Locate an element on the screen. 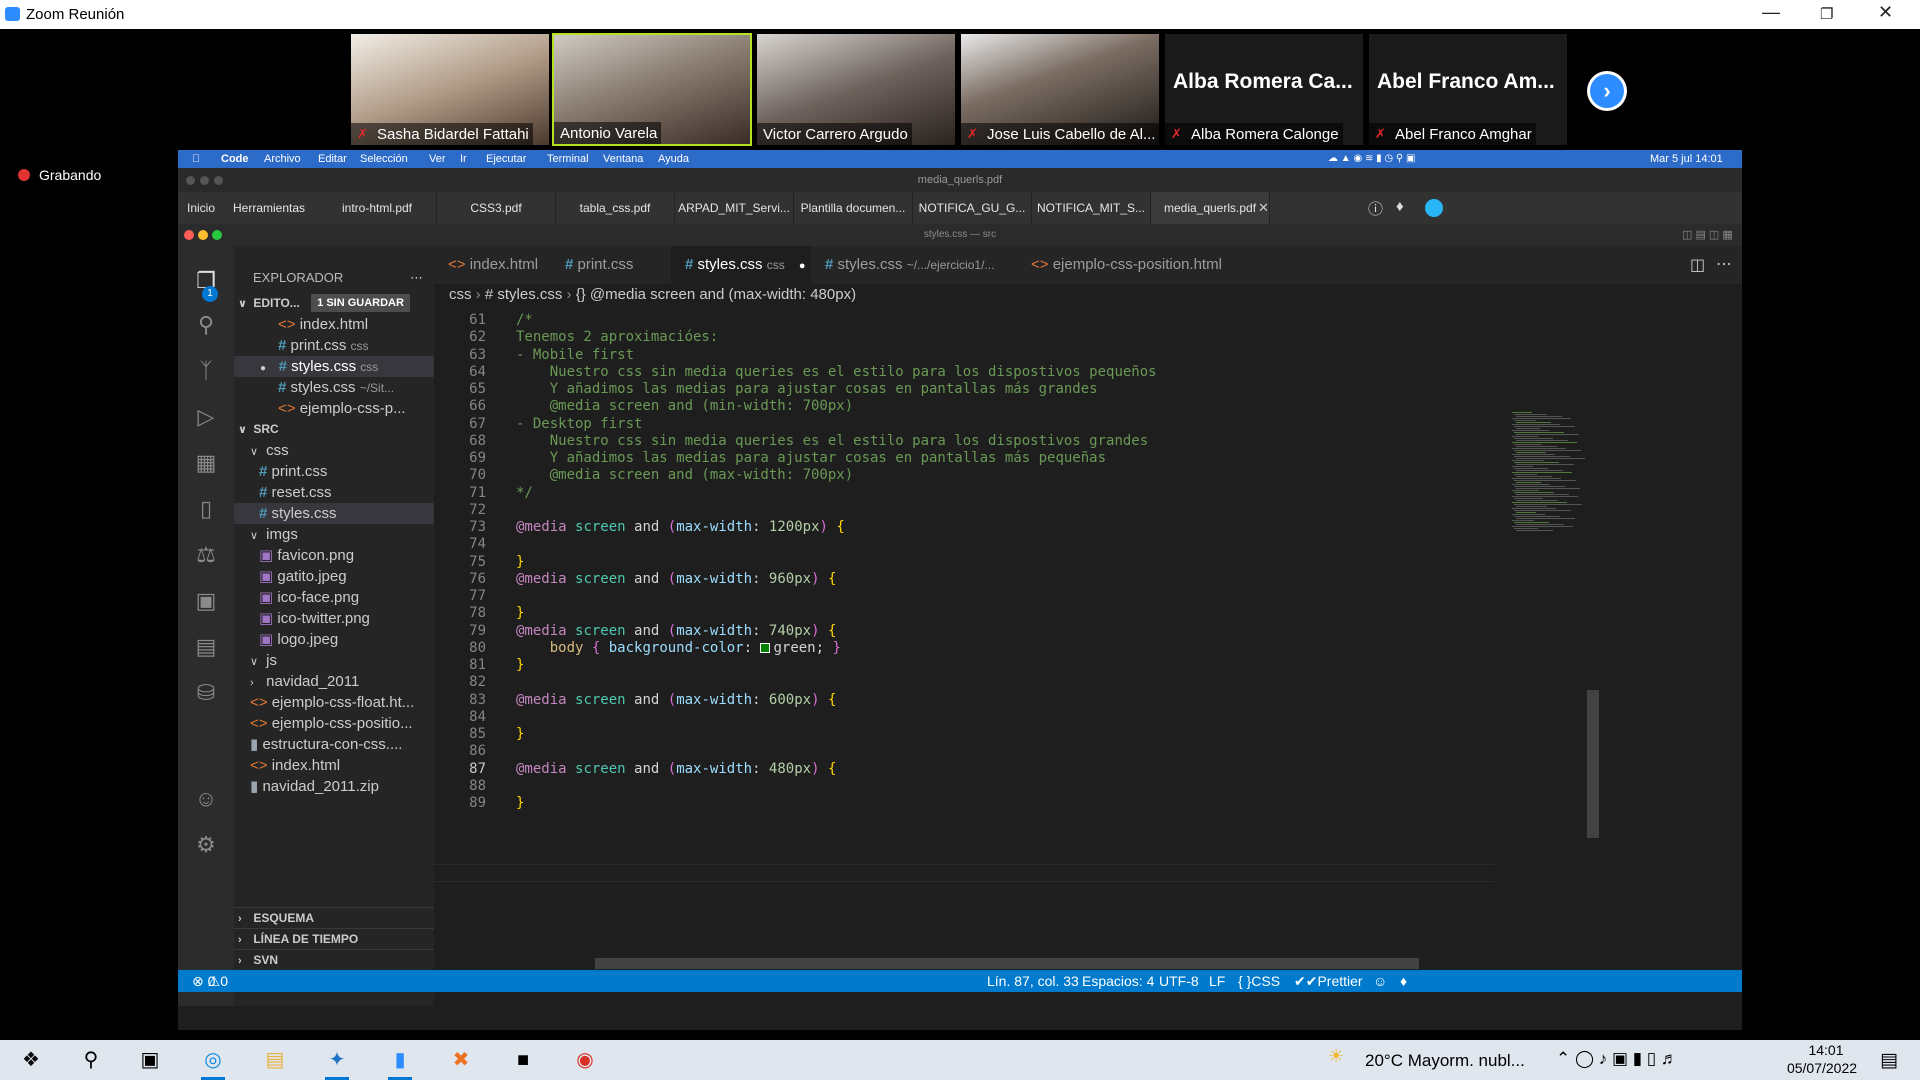 This screenshot has width=1920, height=1080. pdf-tab: CSS3.pdf is located at coordinates (496, 208).